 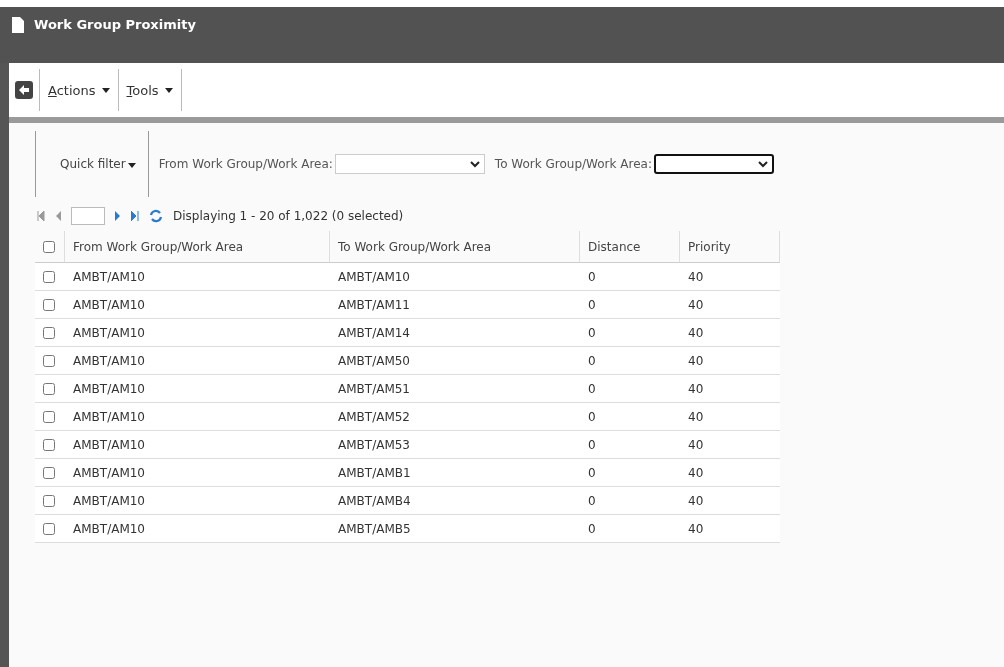 I want to click on back-icon, so click(x=24, y=90).